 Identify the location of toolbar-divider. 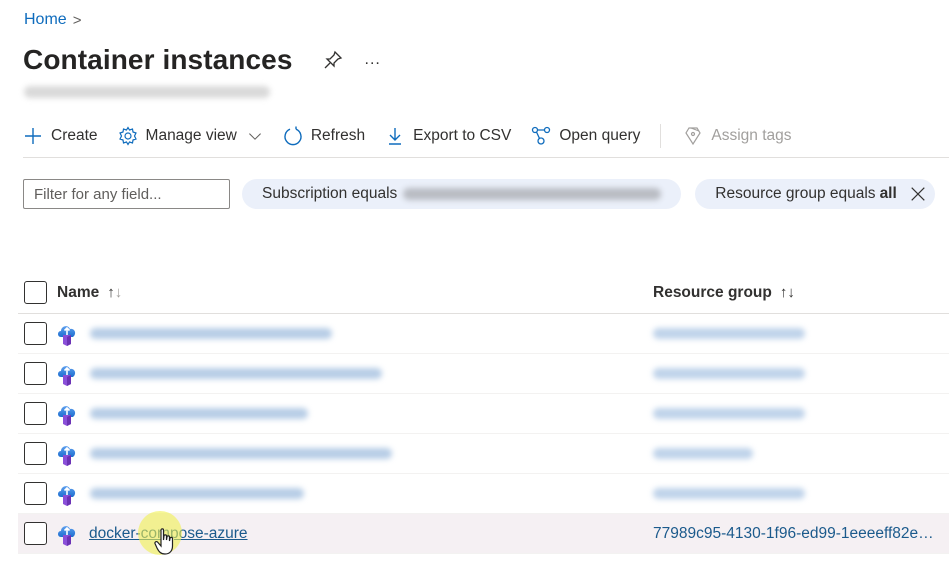
(661, 135).